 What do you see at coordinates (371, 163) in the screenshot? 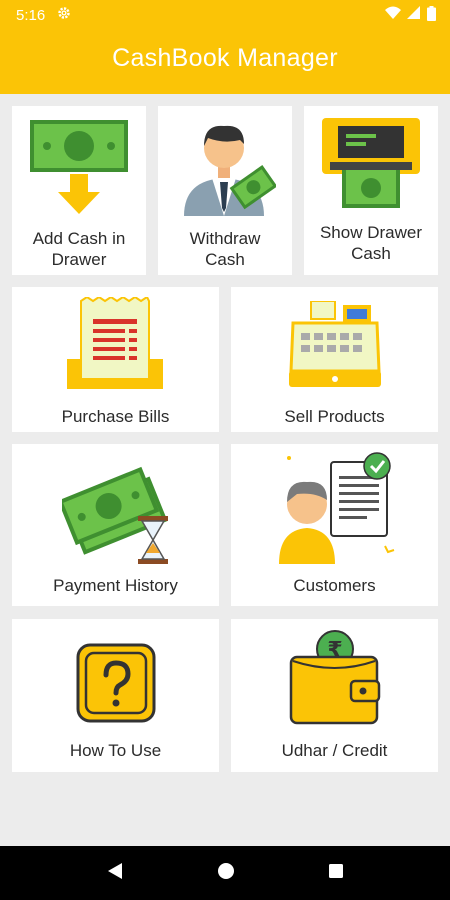
I see `atm-drawer-icon` at bounding box center [371, 163].